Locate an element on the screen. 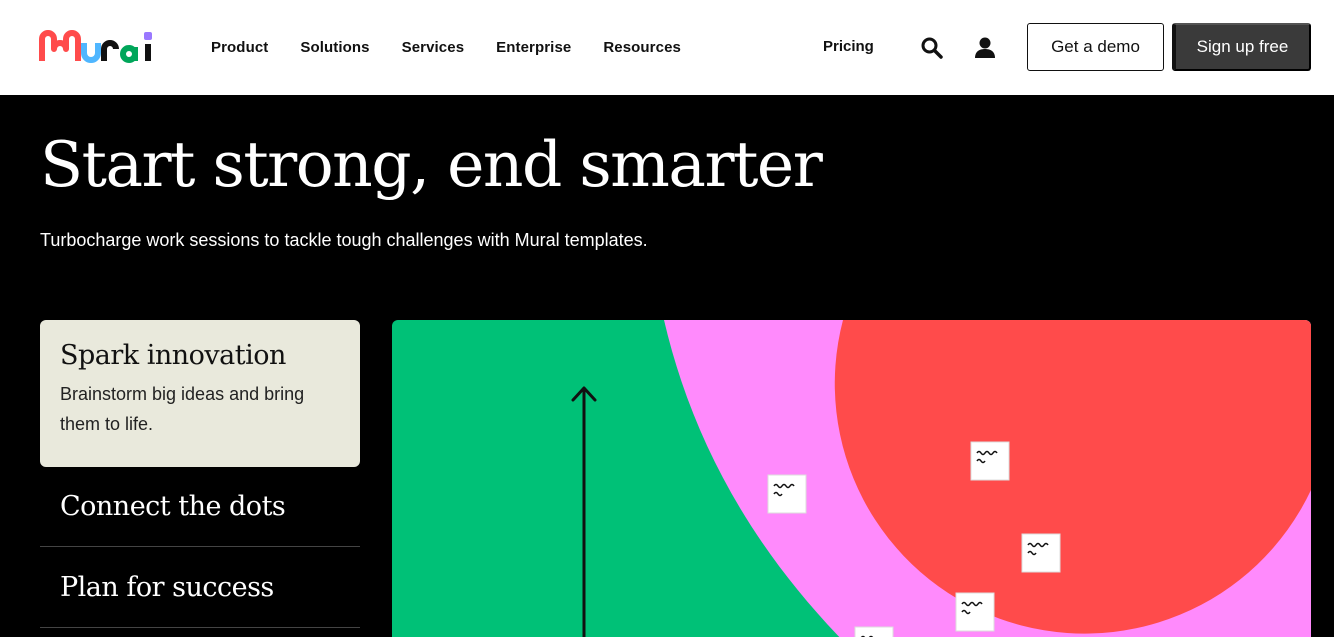 This screenshot has width=1334, height=637. nav-enterprise: Enterprise is located at coordinates (533, 47).